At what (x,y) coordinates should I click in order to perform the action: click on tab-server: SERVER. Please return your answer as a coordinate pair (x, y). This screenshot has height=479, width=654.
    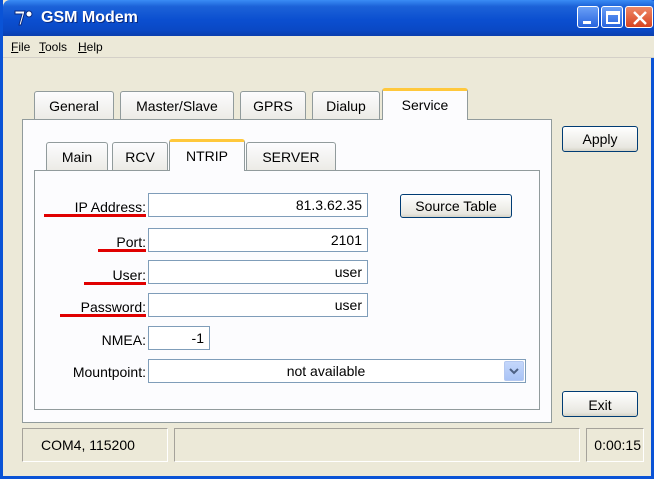
    Looking at the image, I should click on (291, 156).